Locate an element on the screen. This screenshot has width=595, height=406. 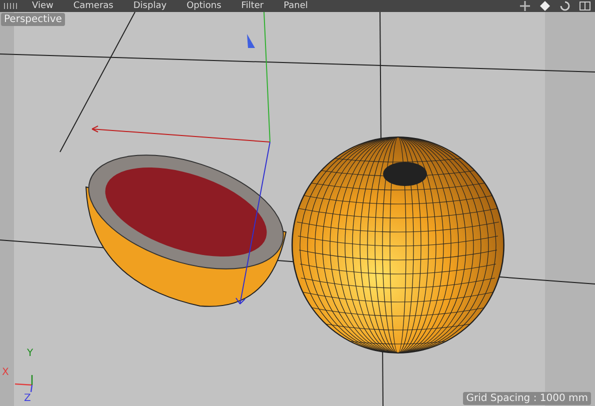
light-marker-icon is located at coordinates (251, 41).